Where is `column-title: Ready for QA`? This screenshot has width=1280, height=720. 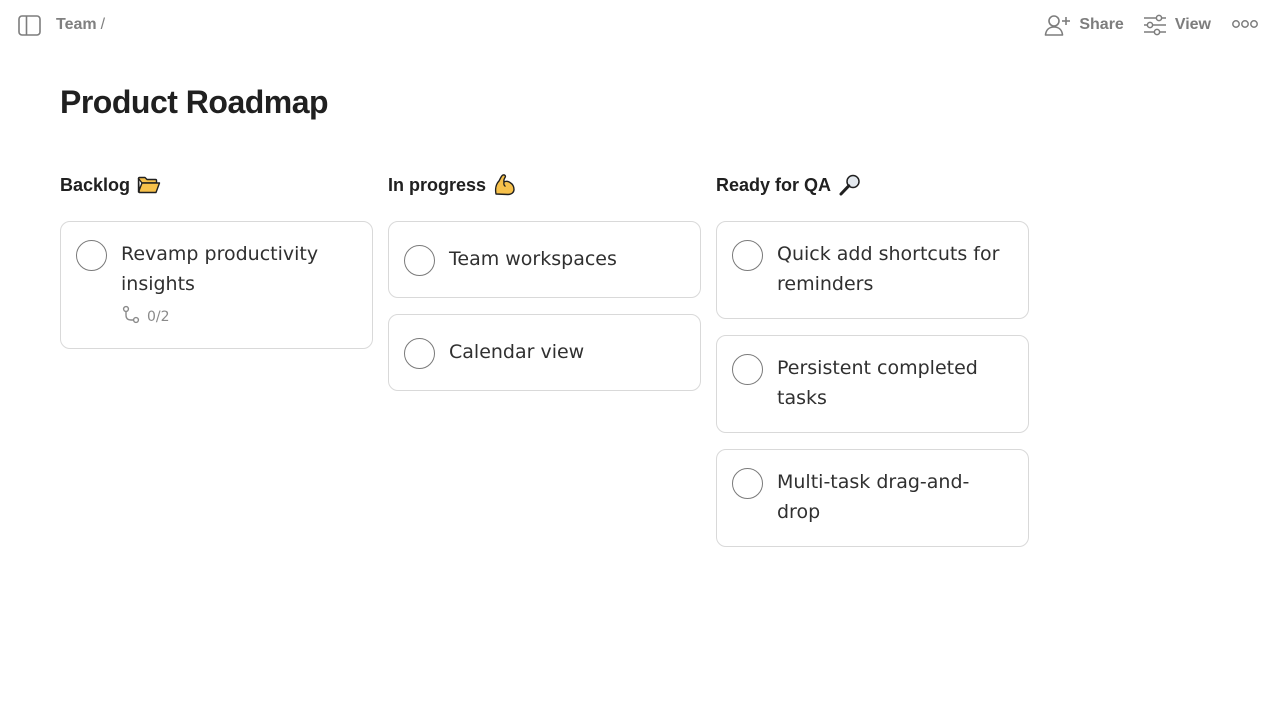 column-title: Ready for QA is located at coordinates (774, 184).